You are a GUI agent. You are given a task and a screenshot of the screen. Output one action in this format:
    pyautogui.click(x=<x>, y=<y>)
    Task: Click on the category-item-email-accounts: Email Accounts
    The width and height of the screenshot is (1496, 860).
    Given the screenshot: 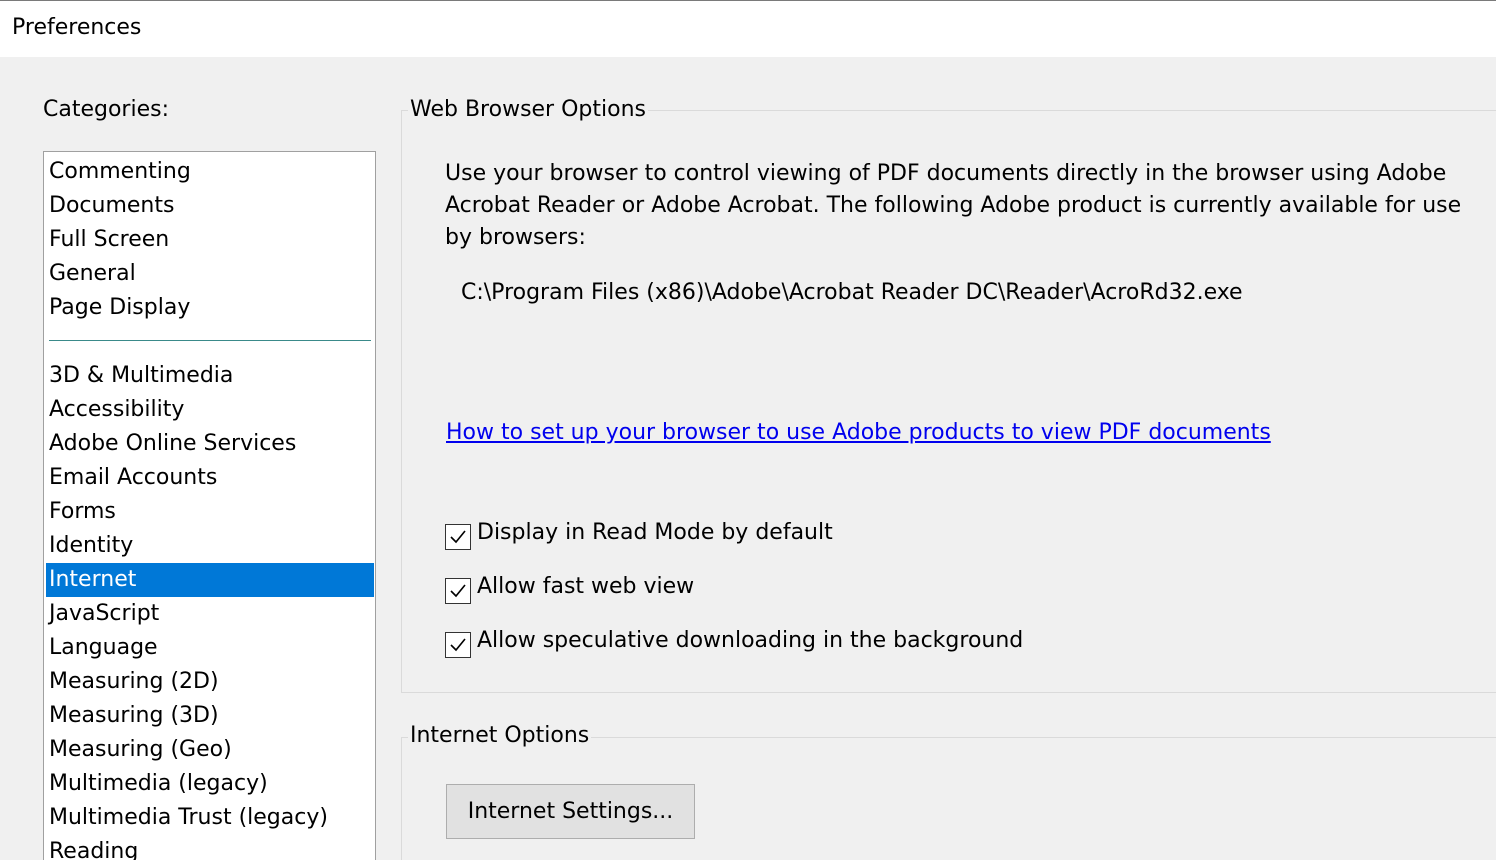 What is the action you would take?
    pyautogui.click(x=210, y=478)
    